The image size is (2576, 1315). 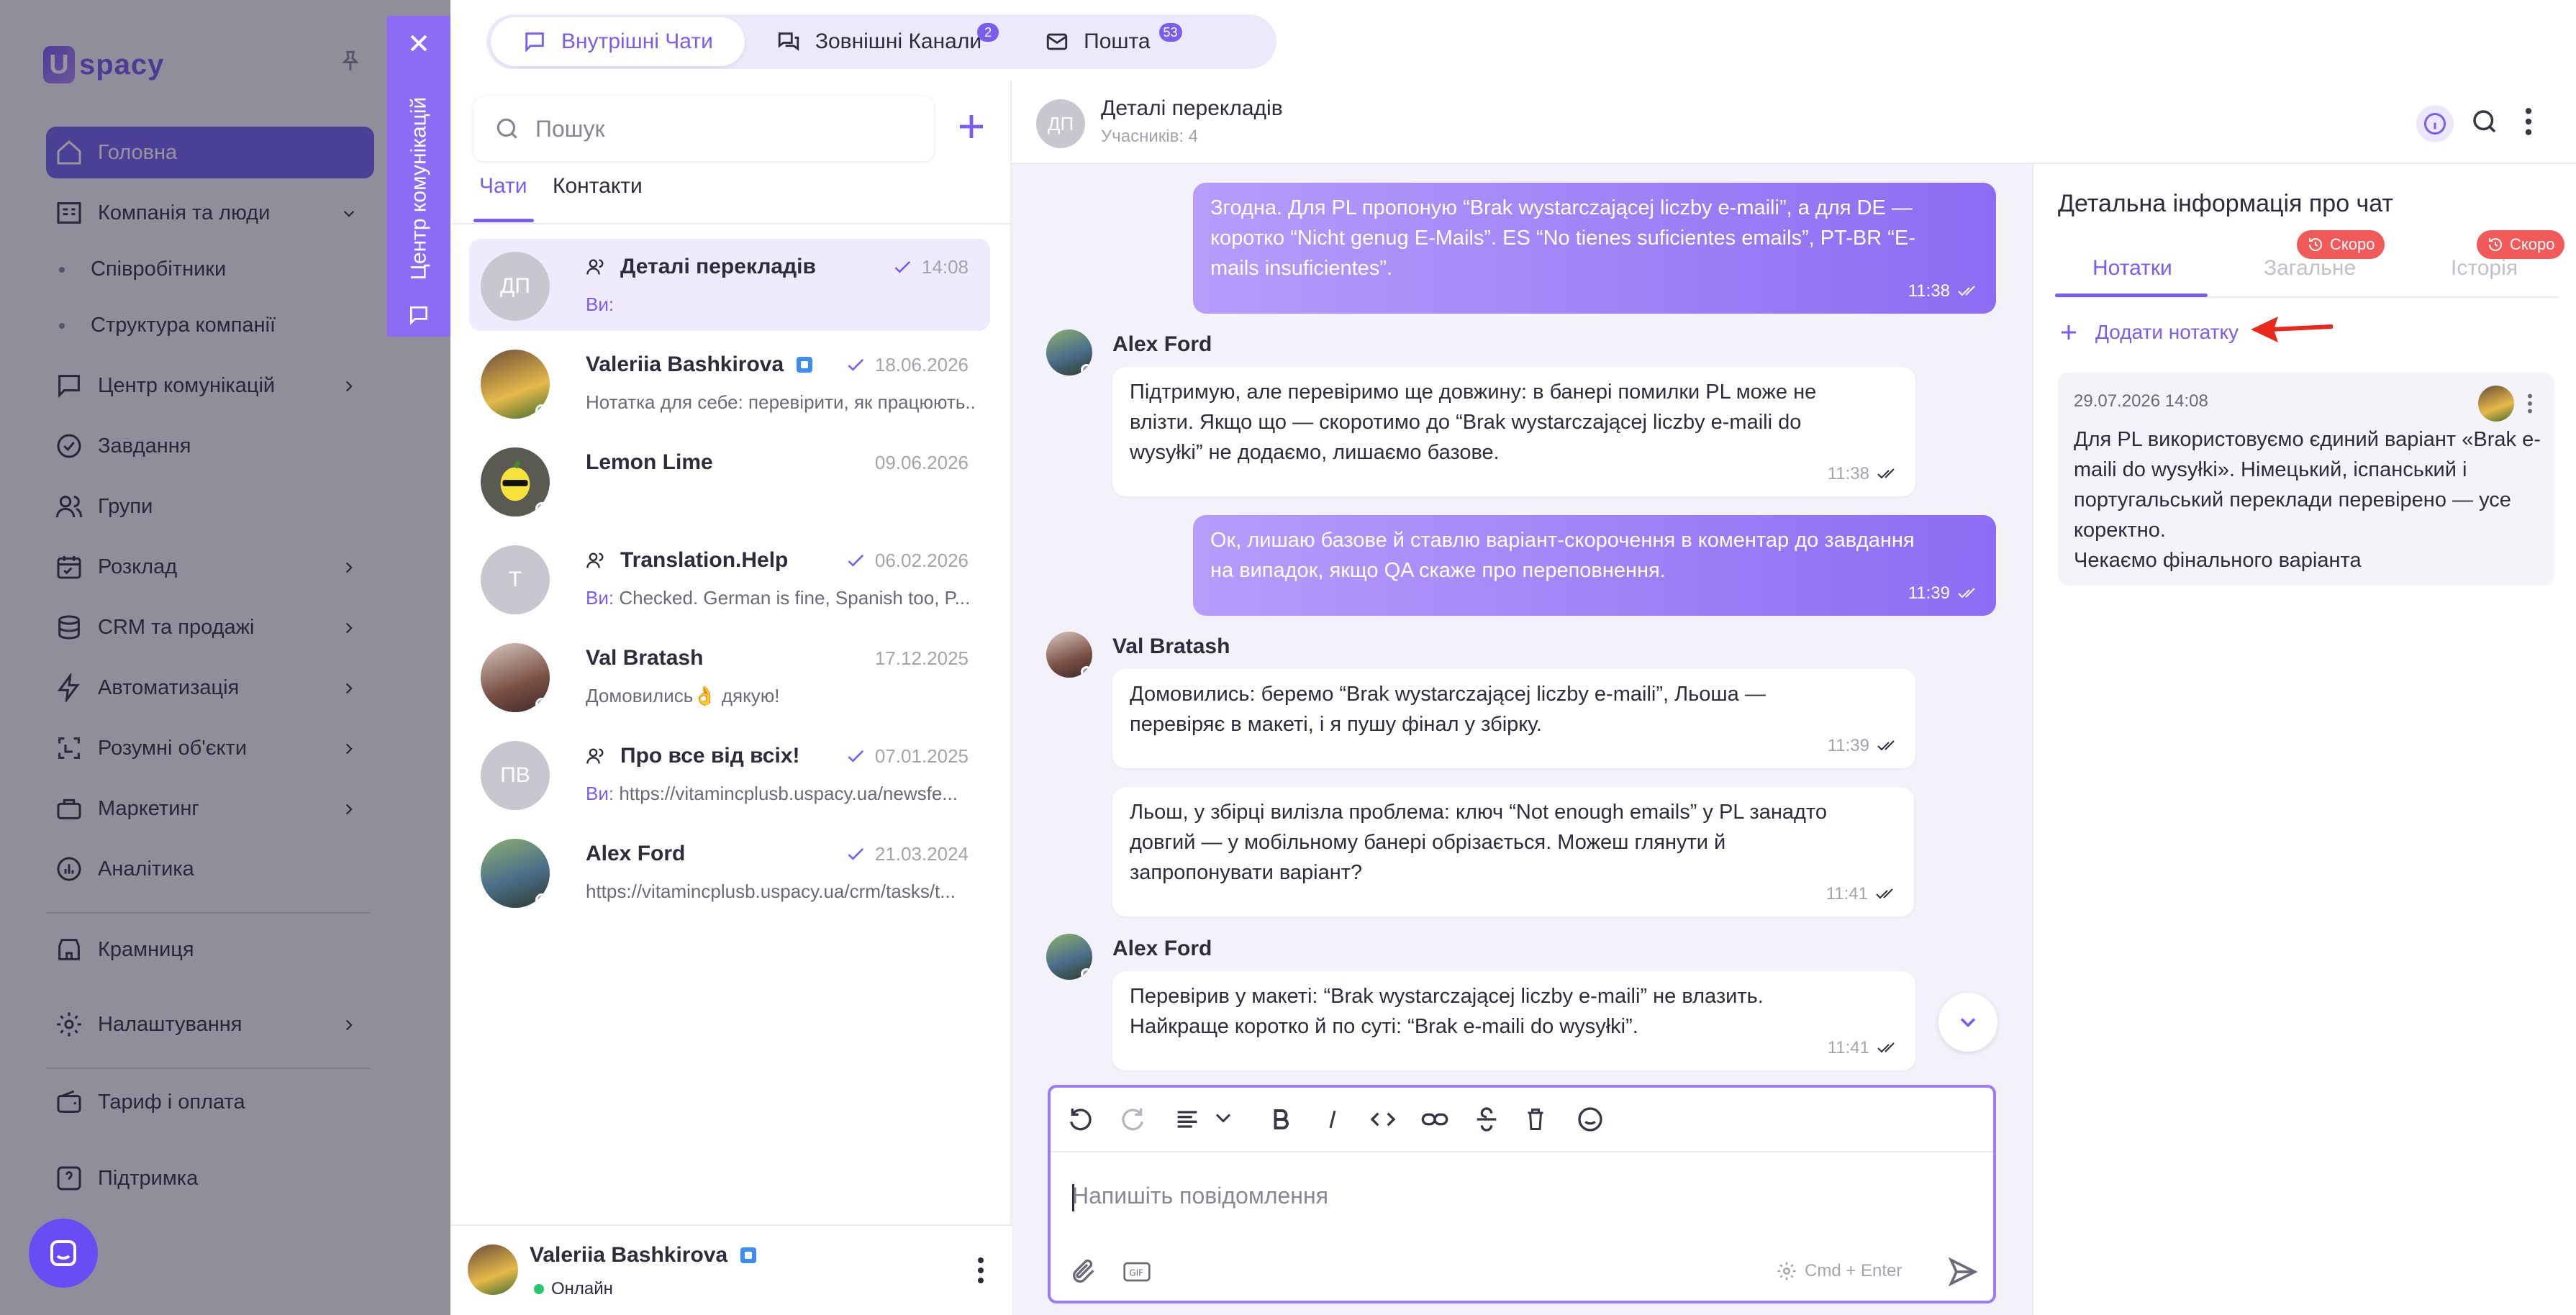 I want to click on chat-date: 18.06.2026, so click(x=907, y=365).